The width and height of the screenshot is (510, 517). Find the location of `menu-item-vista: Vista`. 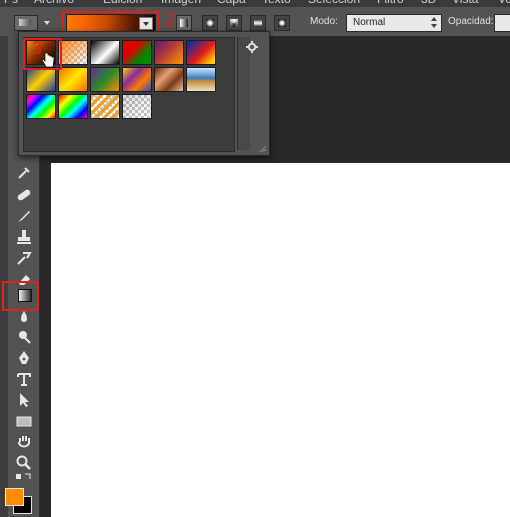

menu-item-vista: Vista is located at coordinates (465, 3).